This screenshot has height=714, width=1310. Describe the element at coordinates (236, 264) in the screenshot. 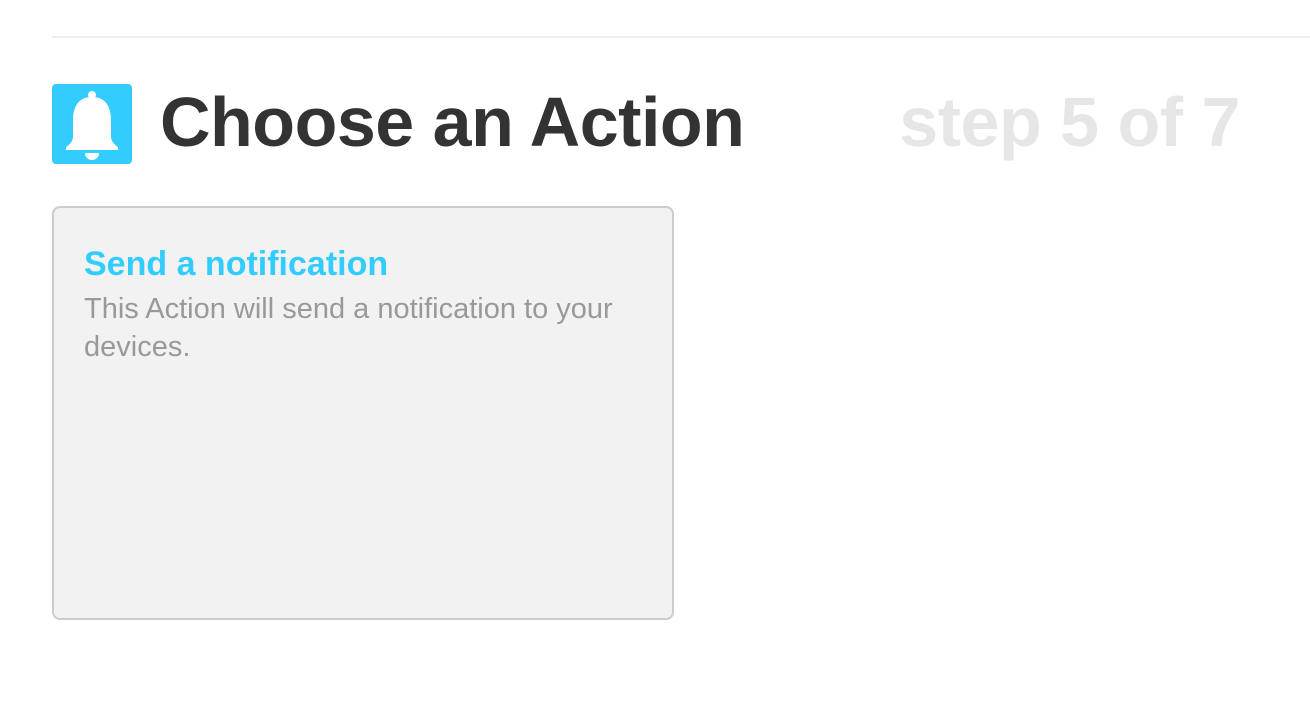

I see `action-card-title: Send a notification` at that location.